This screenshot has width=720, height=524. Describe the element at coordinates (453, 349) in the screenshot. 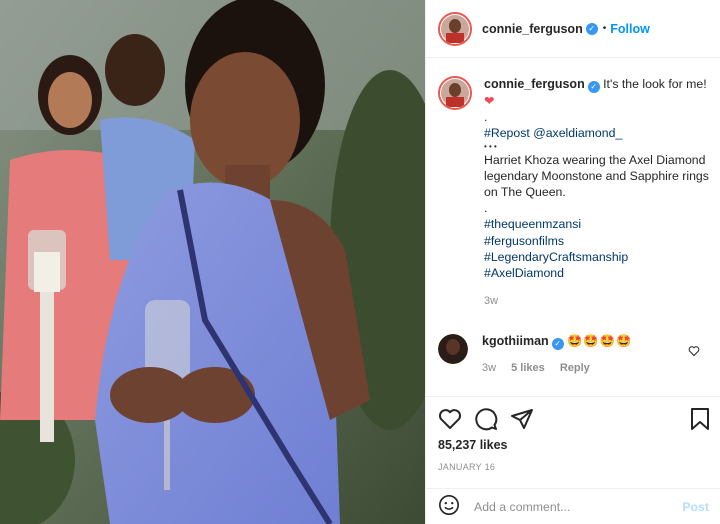

I see `commenter-avatar` at that location.